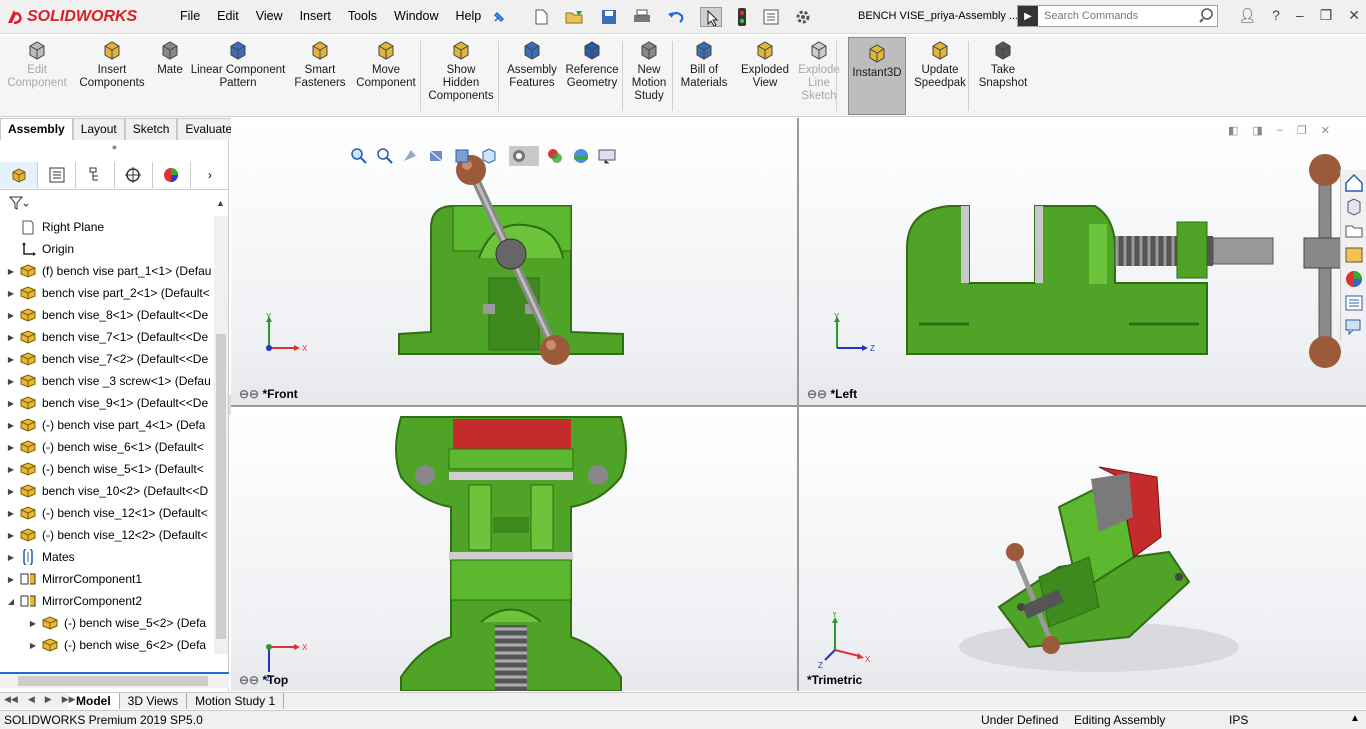  What do you see at coordinates (114, 680) in the screenshot?
I see `tree-horizontal-scrollbar` at bounding box center [114, 680].